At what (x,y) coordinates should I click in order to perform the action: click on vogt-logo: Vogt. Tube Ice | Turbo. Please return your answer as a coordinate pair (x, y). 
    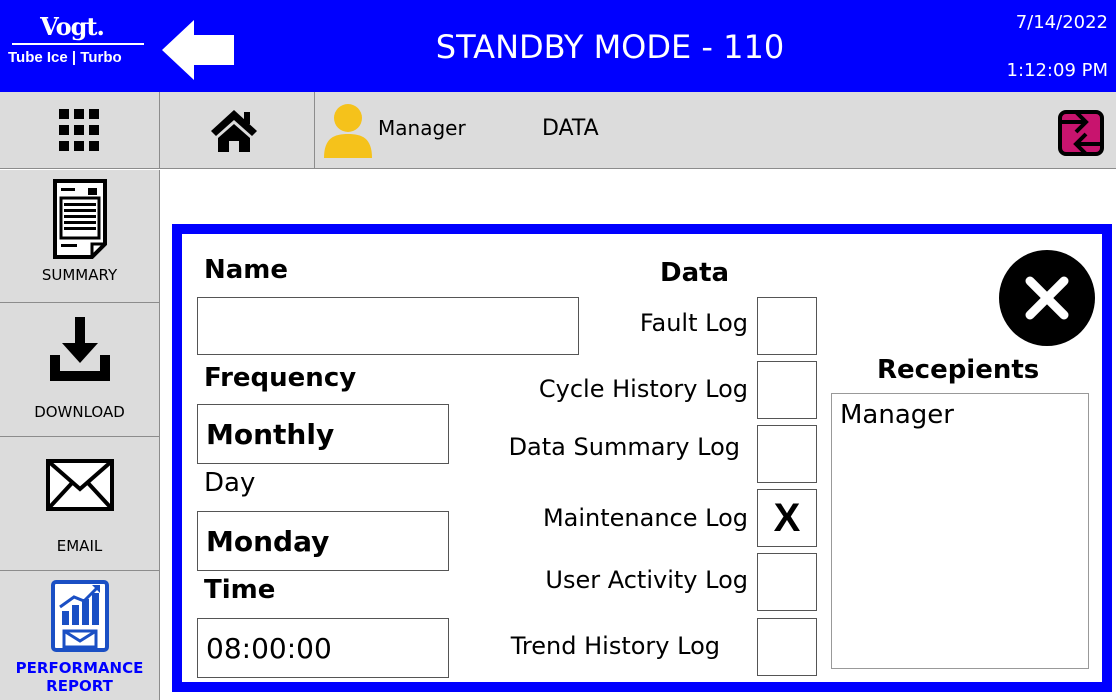
    Looking at the image, I should click on (80, 46).